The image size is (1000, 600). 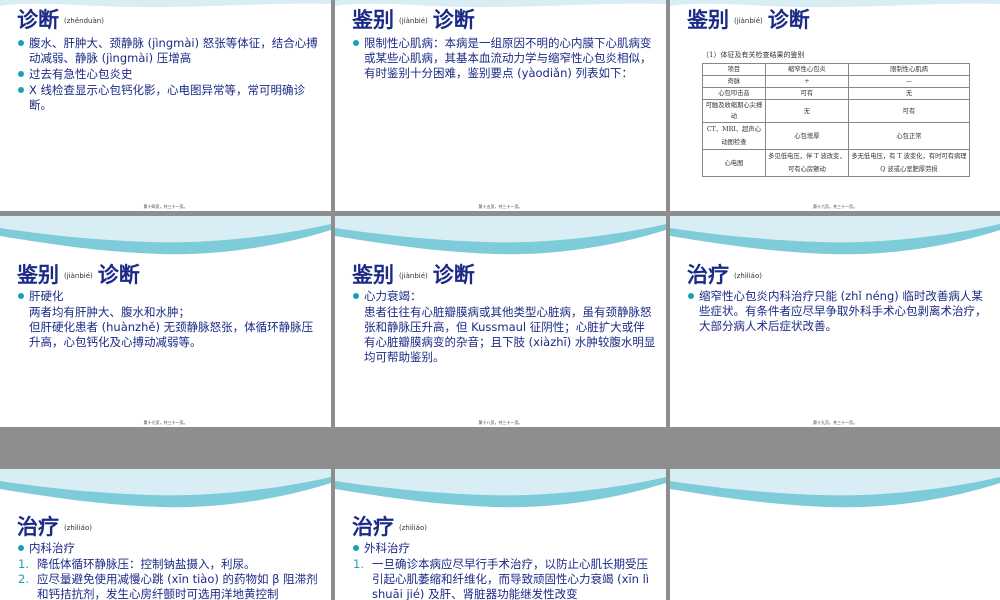 What do you see at coordinates (835, 488) in the screenshot?
I see `header-wave-graphic` at bounding box center [835, 488].